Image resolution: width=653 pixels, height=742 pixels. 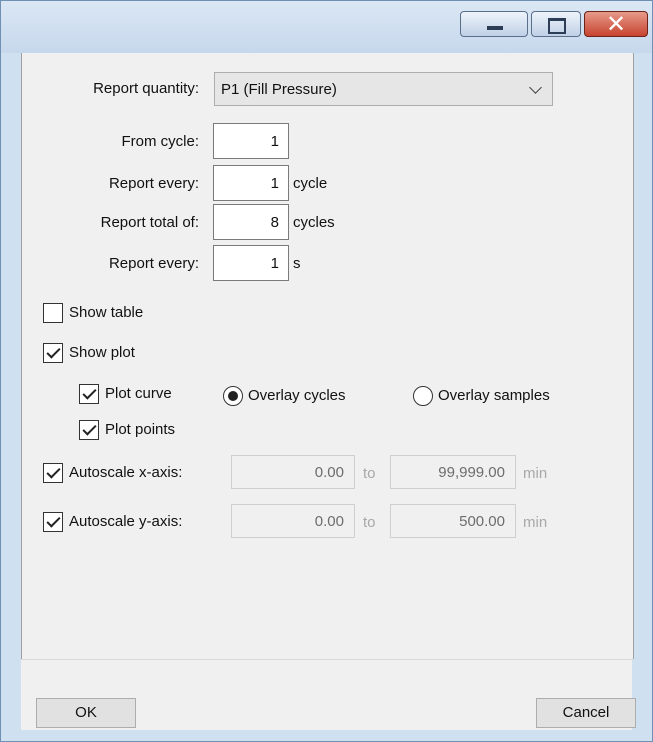 What do you see at coordinates (251, 183) in the screenshot?
I see `report-every-cycle-input: 1` at bounding box center [251, 183].